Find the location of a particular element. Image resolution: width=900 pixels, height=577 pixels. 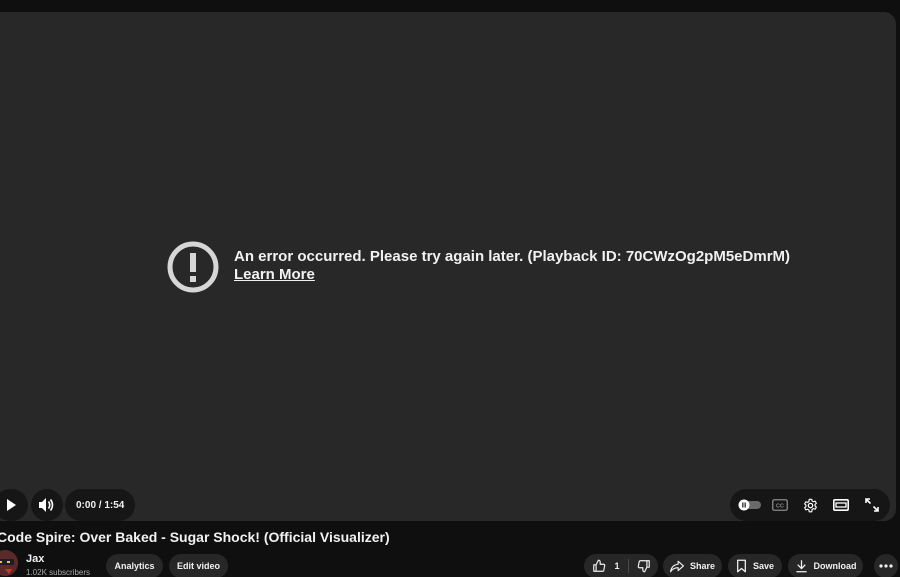

autoplay-toggle-icon is located at coordinates (749, 505).